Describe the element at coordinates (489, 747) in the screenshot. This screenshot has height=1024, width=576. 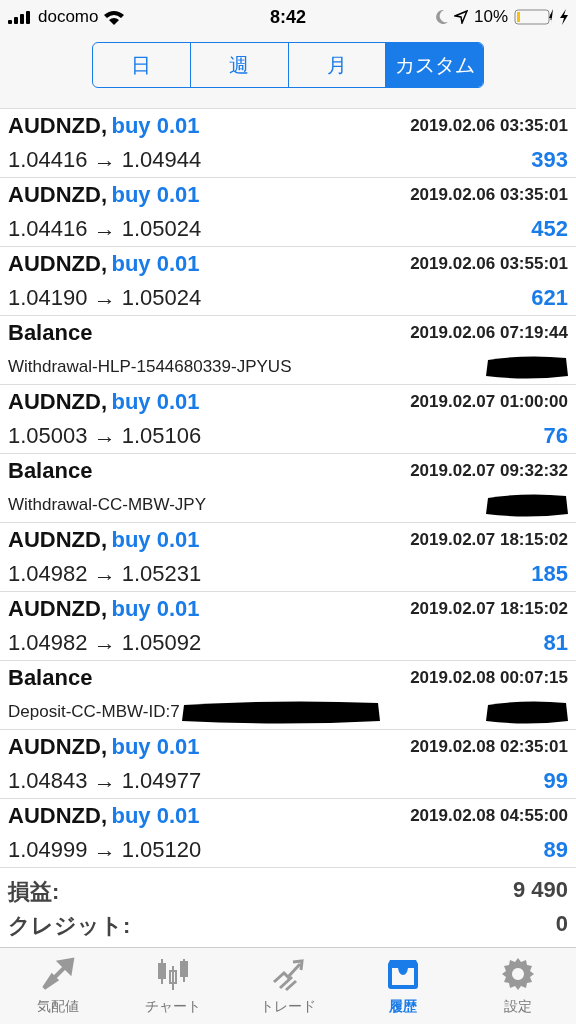
I see `trade-time: 2019.02.08 02:35:01` at that location.